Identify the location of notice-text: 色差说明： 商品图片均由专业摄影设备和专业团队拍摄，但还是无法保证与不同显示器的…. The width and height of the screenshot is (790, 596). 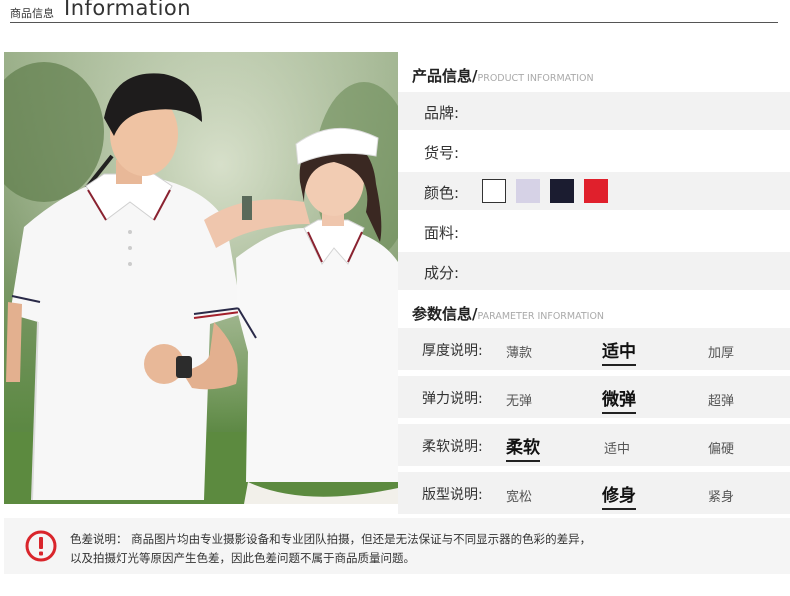
(330, 549).